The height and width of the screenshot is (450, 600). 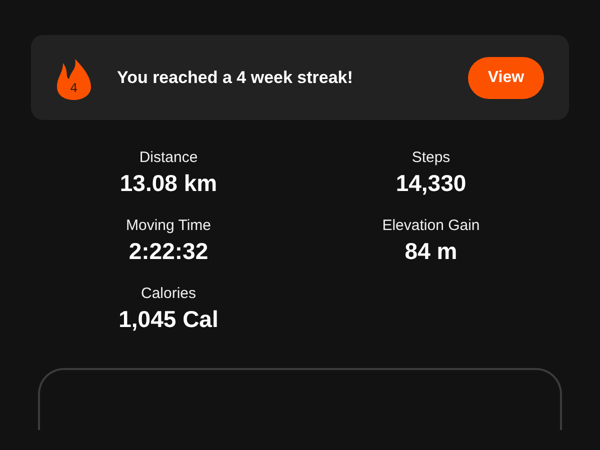 What do you see at coordinates (431, 183) in the screenshot?
I see `stat-value: 14,330` at bounding box center [431, 183].